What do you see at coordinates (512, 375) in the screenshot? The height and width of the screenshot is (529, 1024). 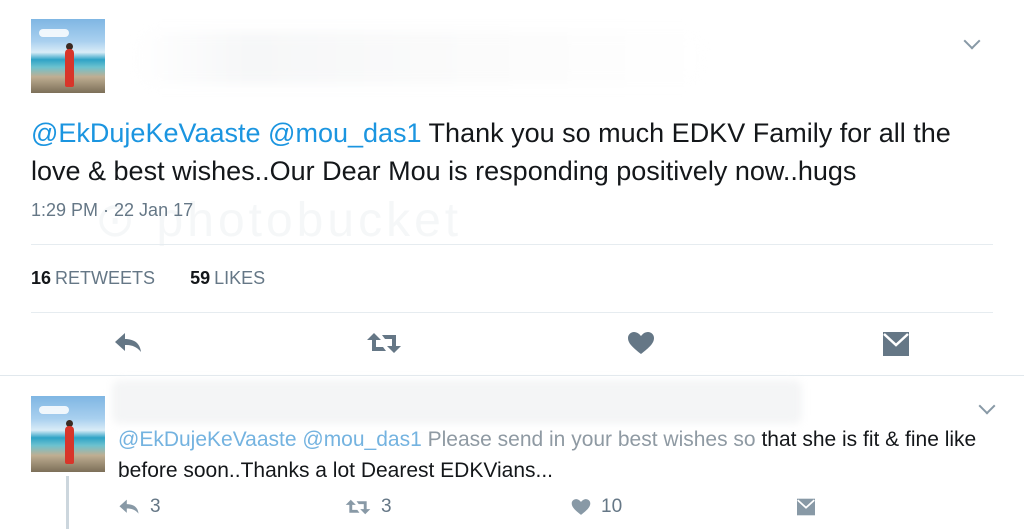 I see `tweet-separator` at bounding box center [512, 375].